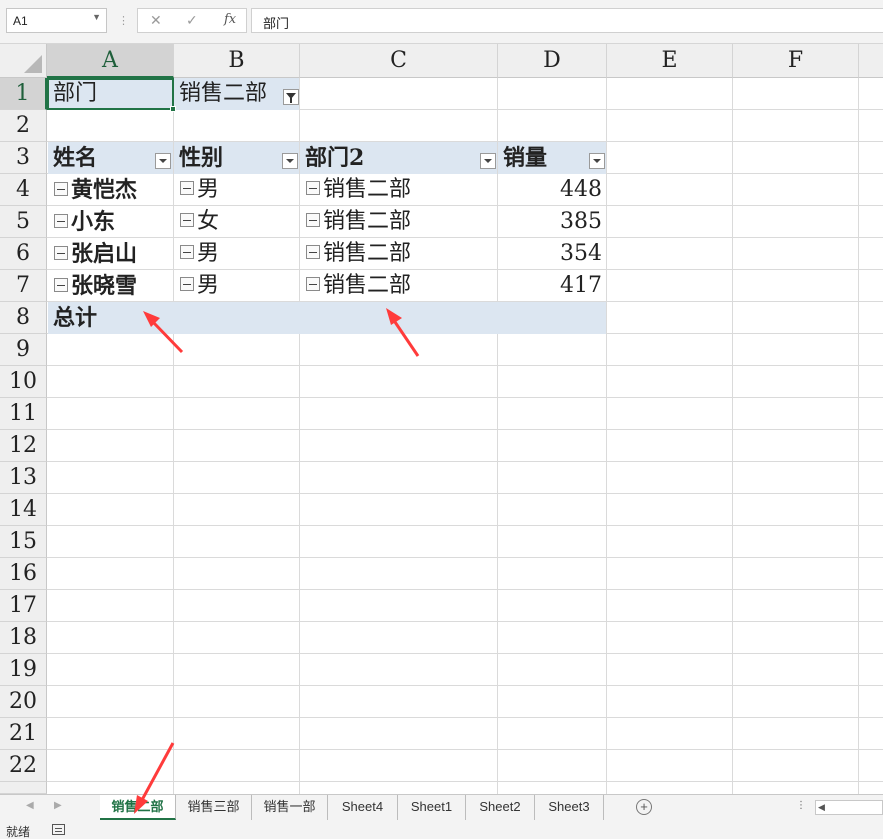 The image size is (883, 840). Describe the element at coordinates (237, 61) in the screenshot. I see `column-header-b: B` at that location.